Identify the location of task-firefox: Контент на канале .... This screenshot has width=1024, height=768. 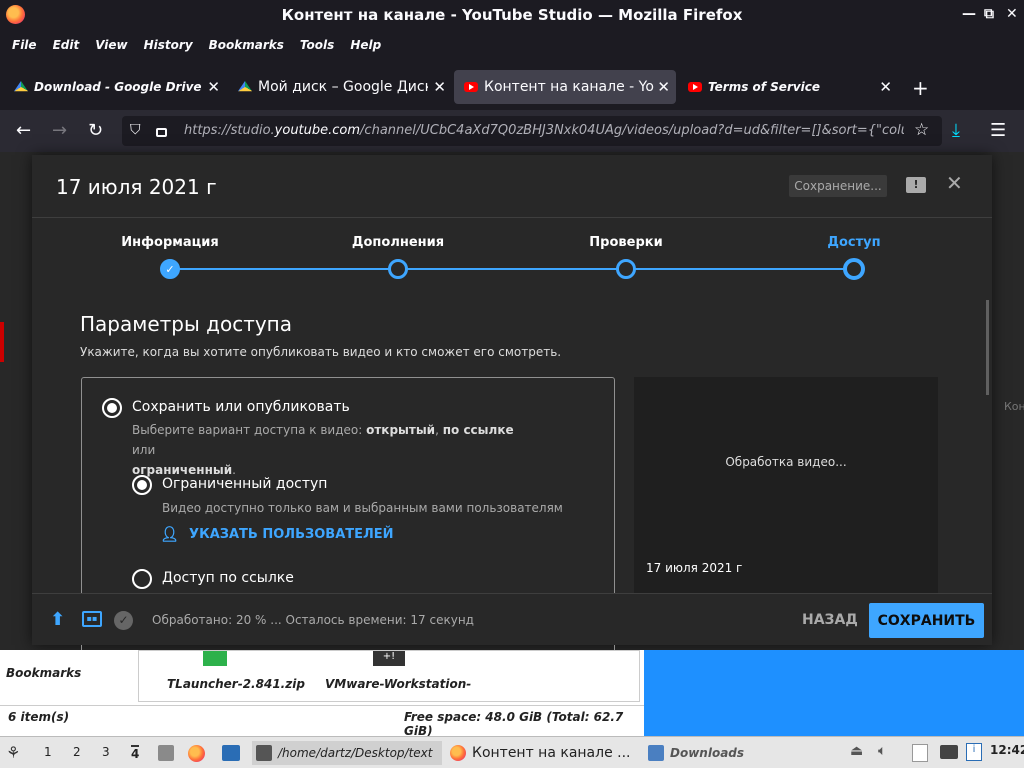
(546, 753).